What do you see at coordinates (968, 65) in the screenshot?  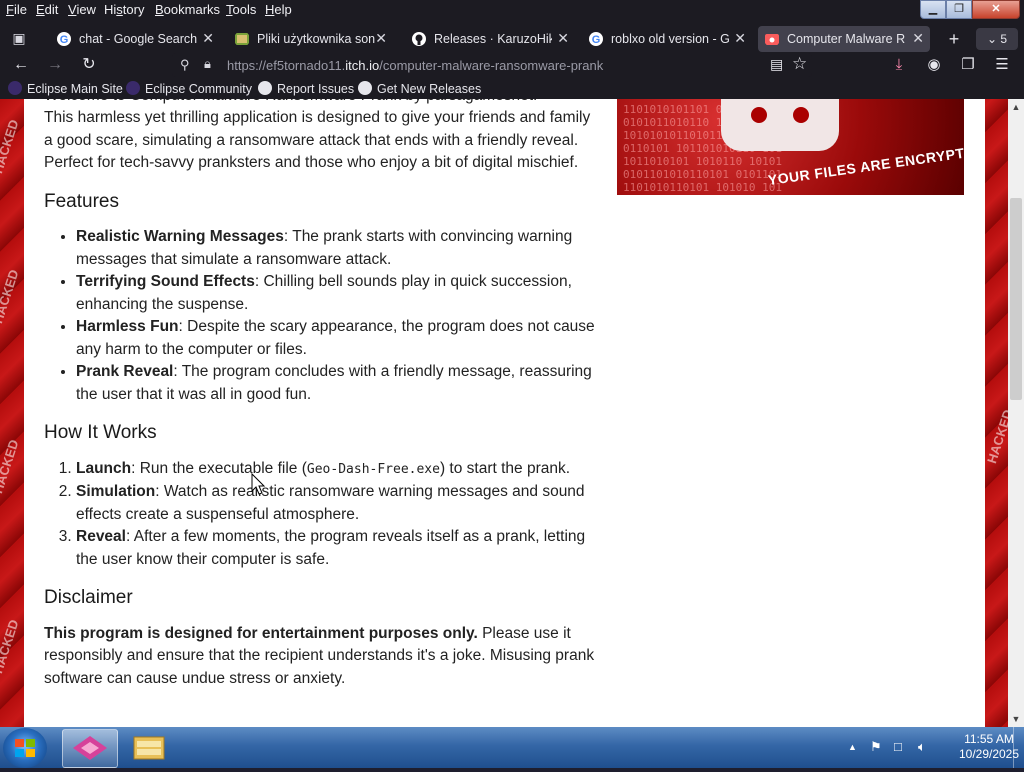 I see `extensions-icon: ❐` at bounding box center [968, 65].